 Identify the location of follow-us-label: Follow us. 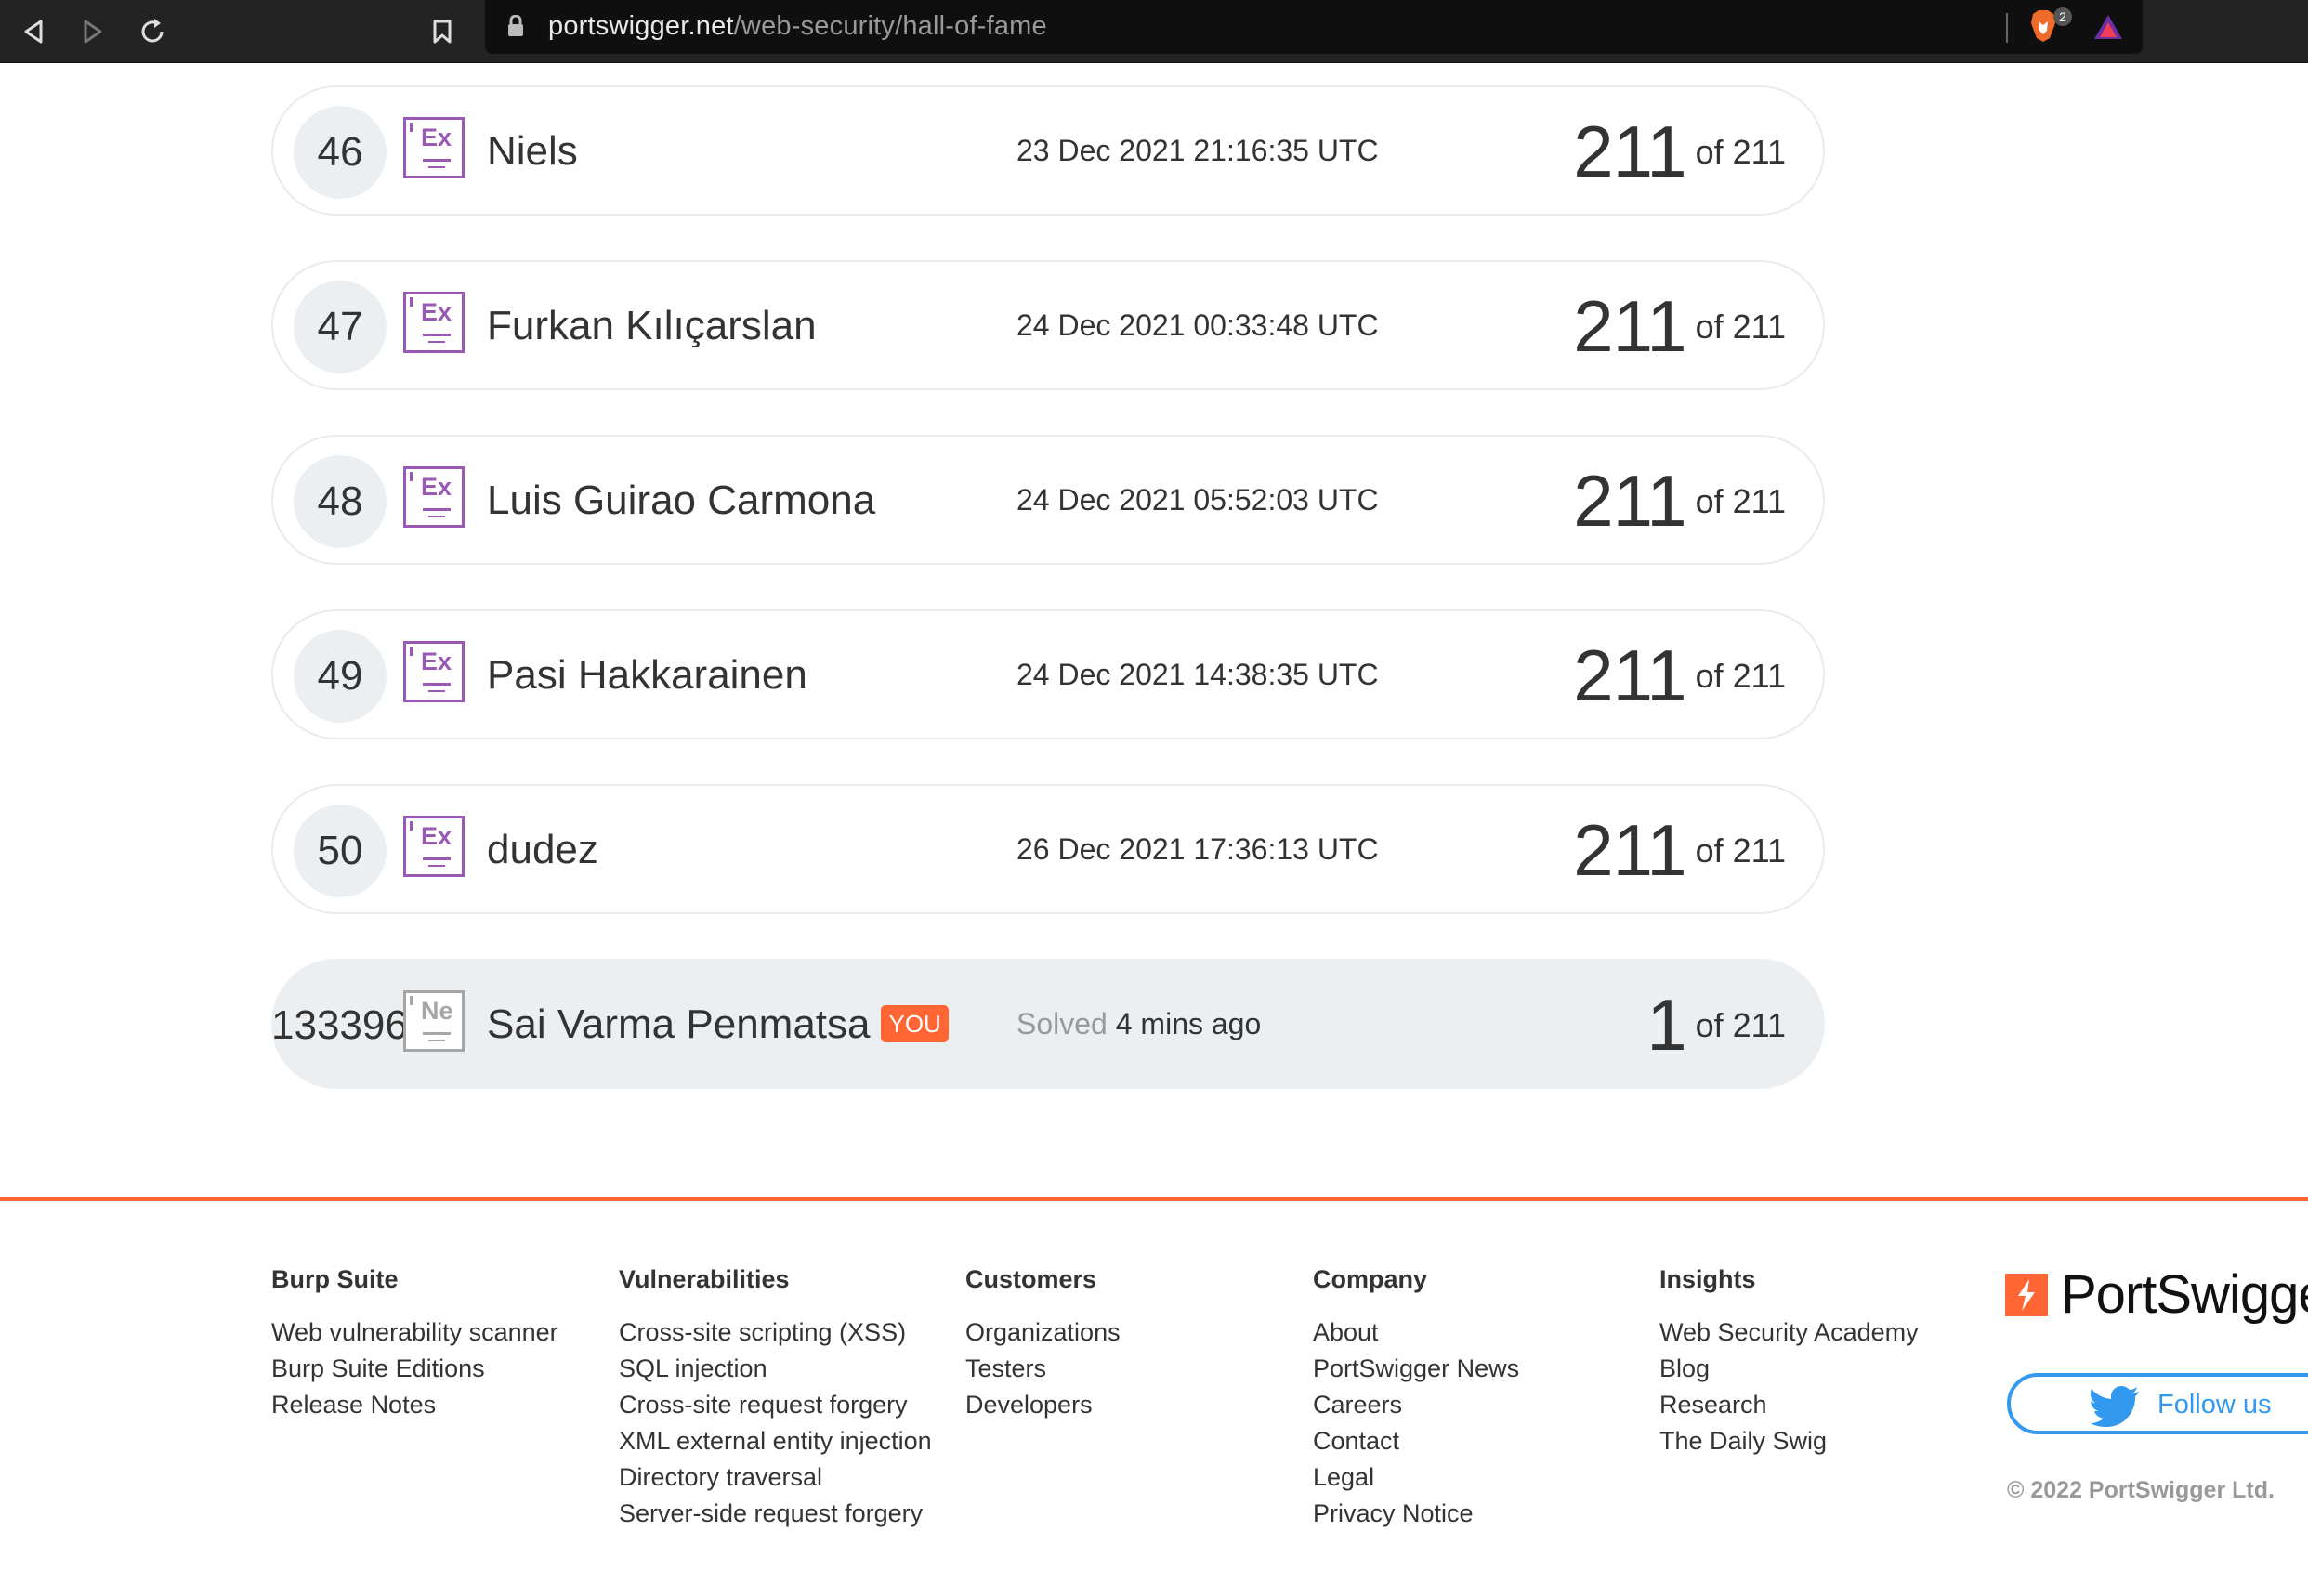
(2214, 1405).